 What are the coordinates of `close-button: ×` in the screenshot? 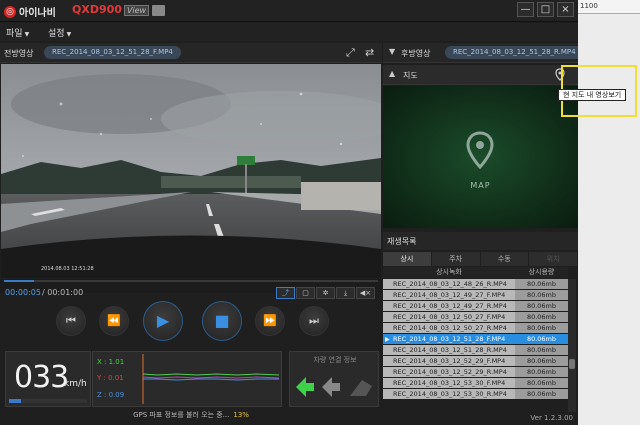 It's located at (565, 9).